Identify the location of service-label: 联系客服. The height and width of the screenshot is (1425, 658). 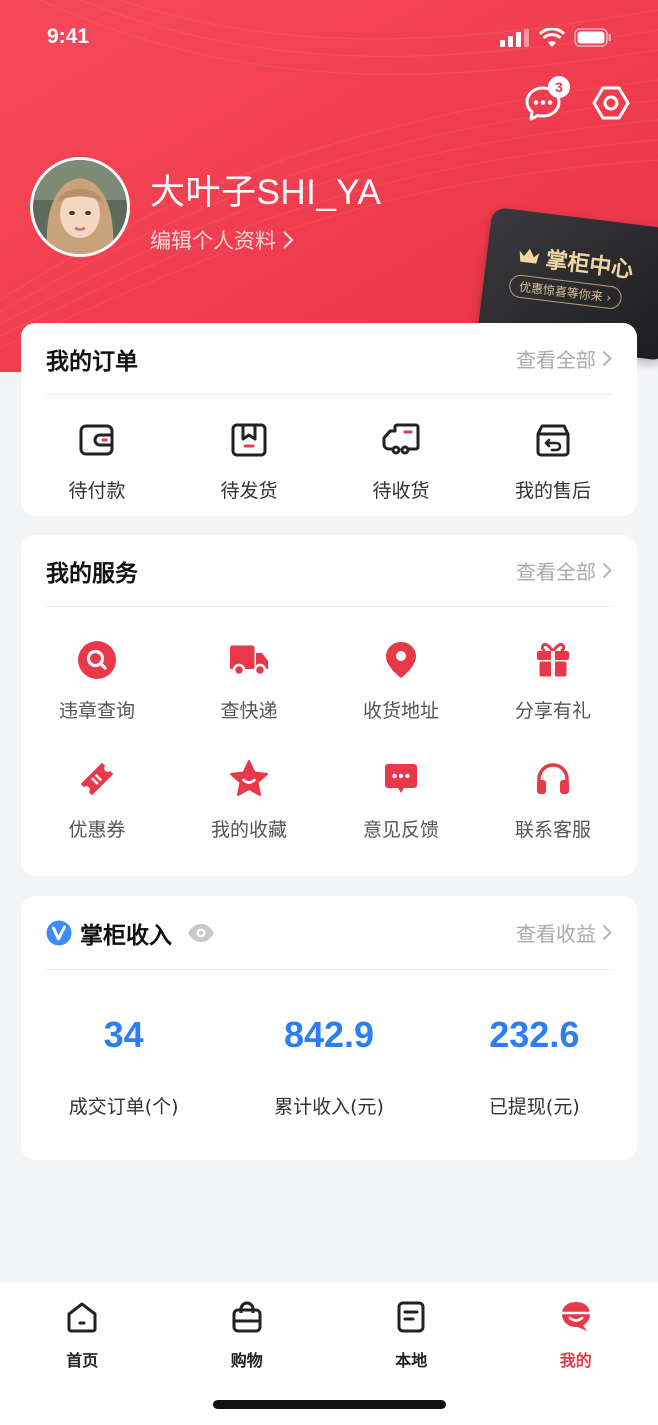
(552, 830).